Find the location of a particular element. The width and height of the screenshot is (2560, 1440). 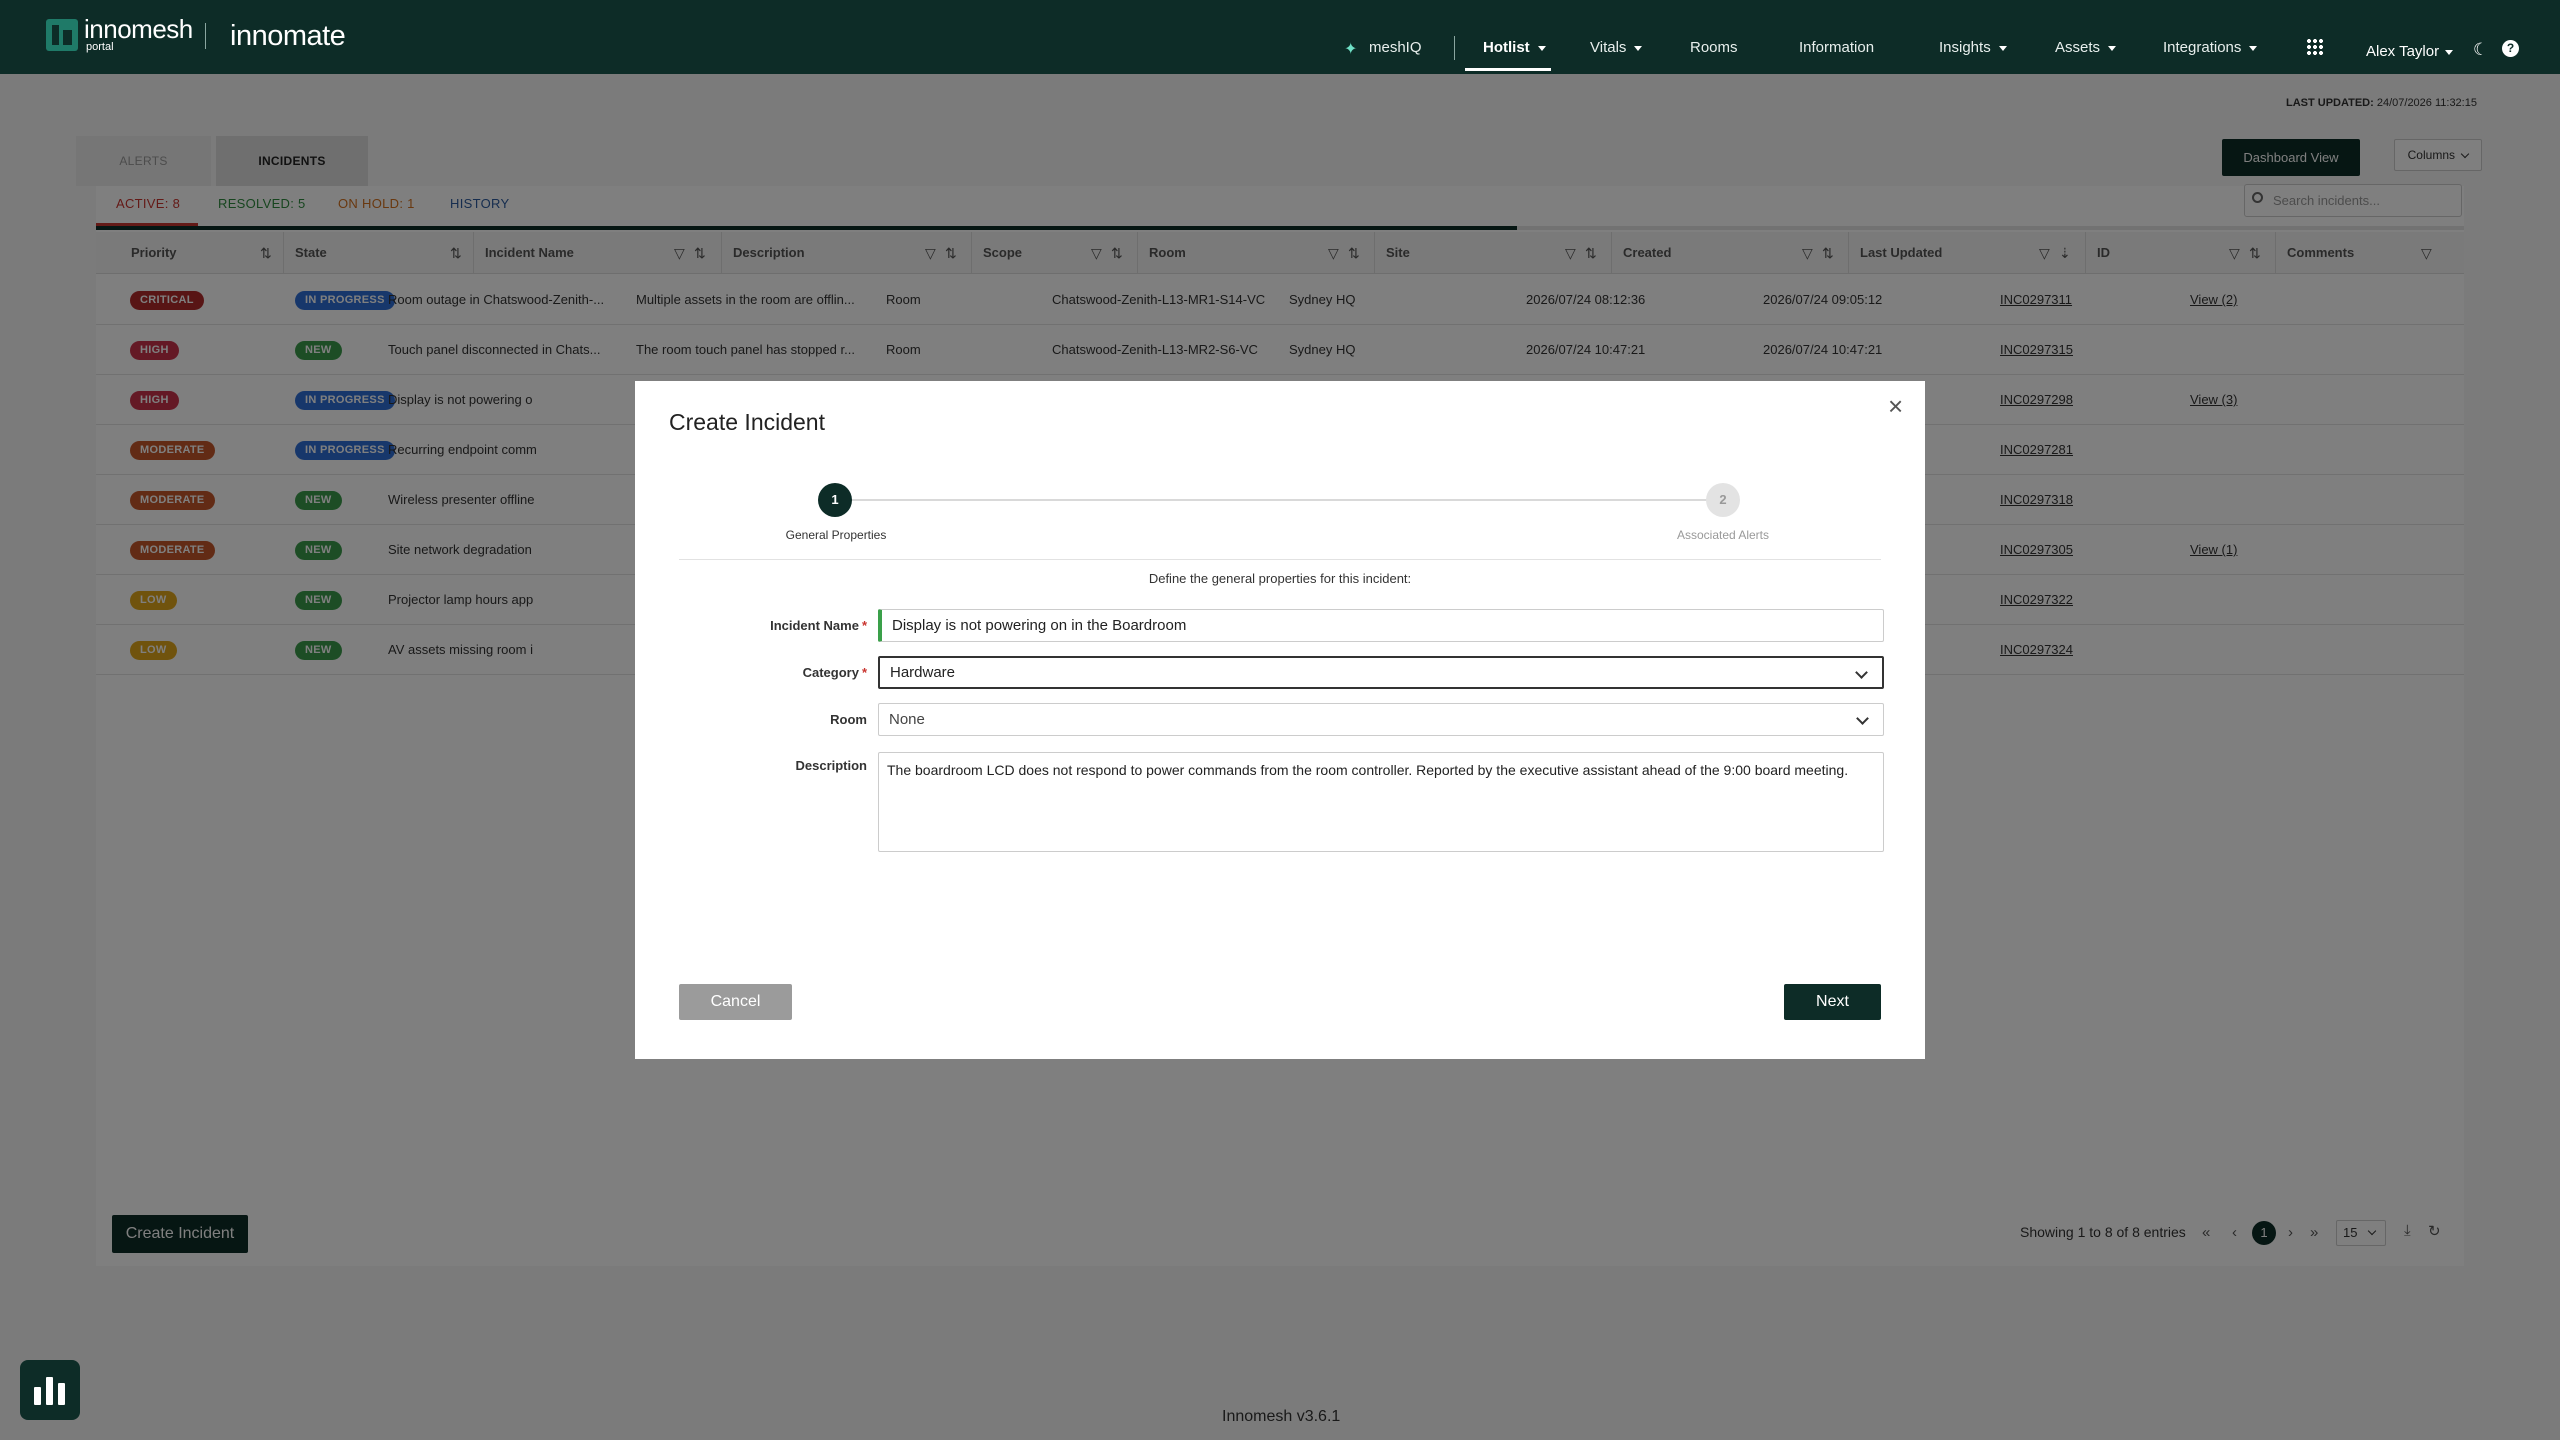

analytics-fab is located at coordinates (50, 1390).